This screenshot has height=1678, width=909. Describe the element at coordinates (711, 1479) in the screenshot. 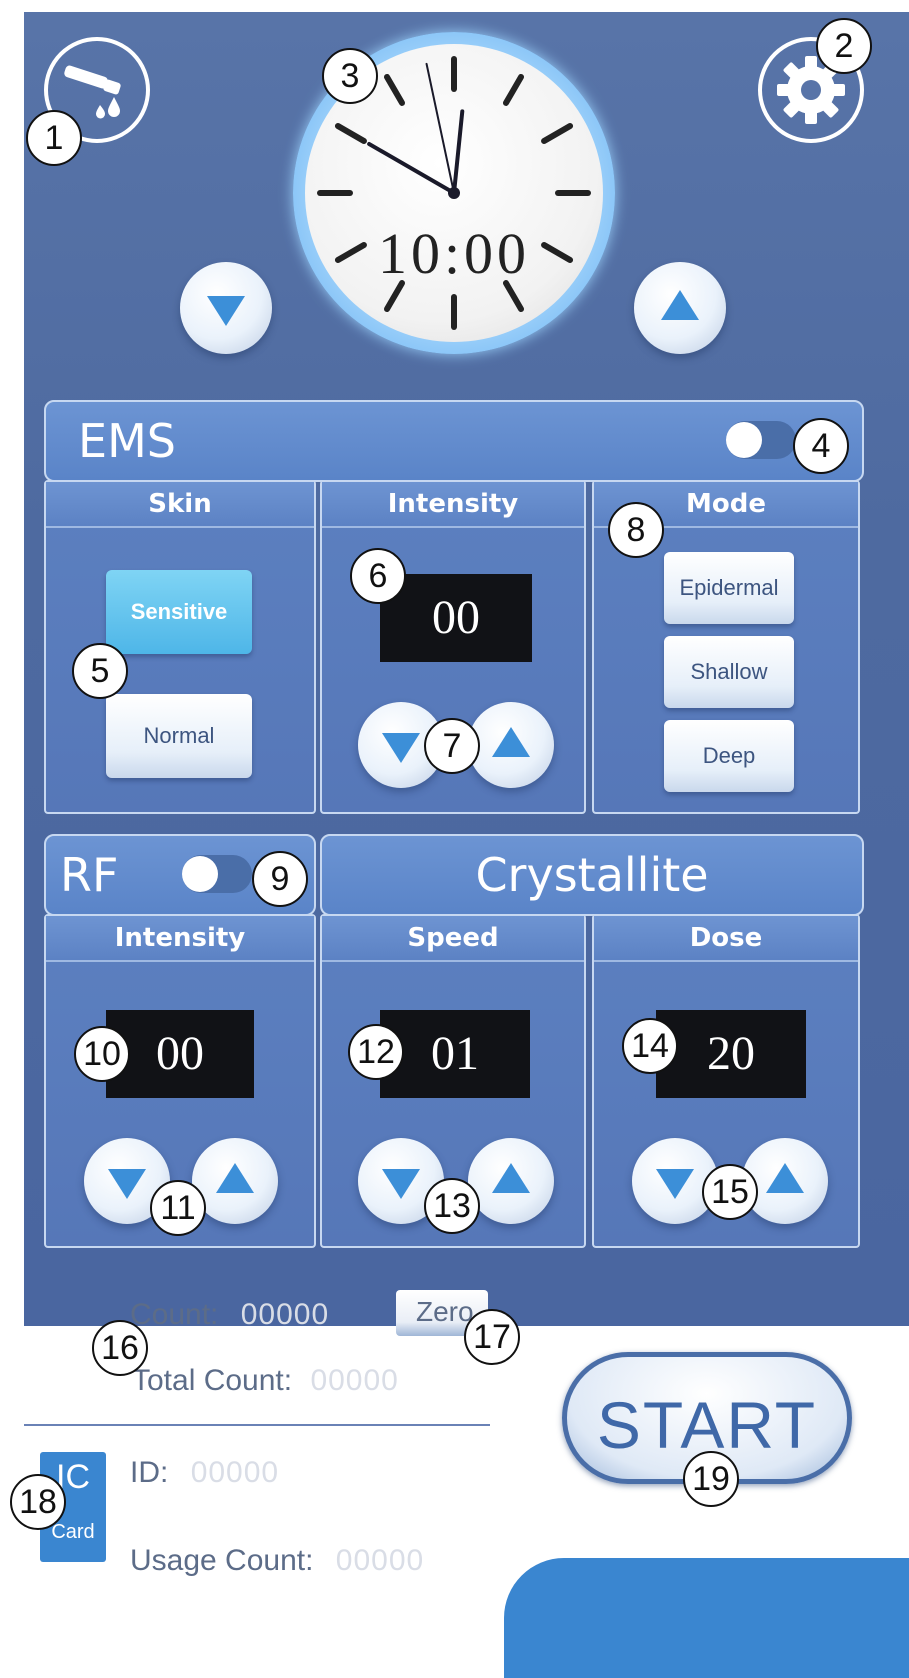

I see `callout-19: 19` at that location.